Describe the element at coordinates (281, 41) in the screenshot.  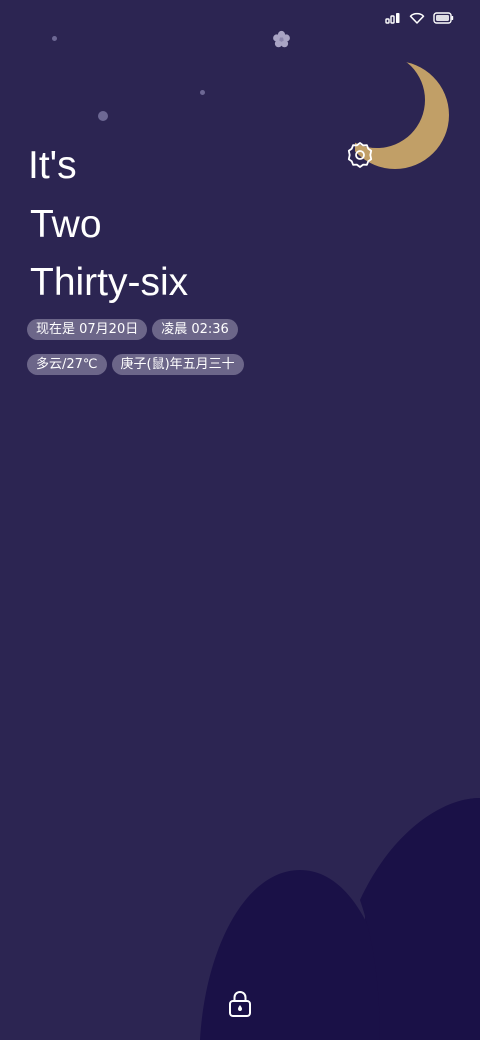
I see `flower-icon` at that location.